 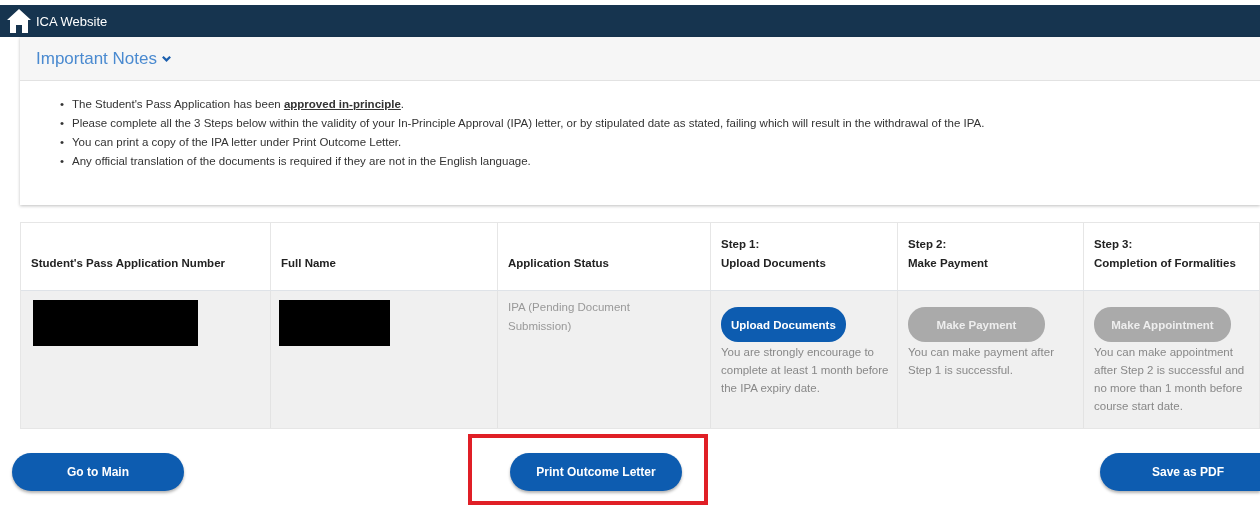 What do you see at coordinates (1180, 472) in the screenshot?
I see `action-button: Save as PDF` at bounding box center [1180, 472].